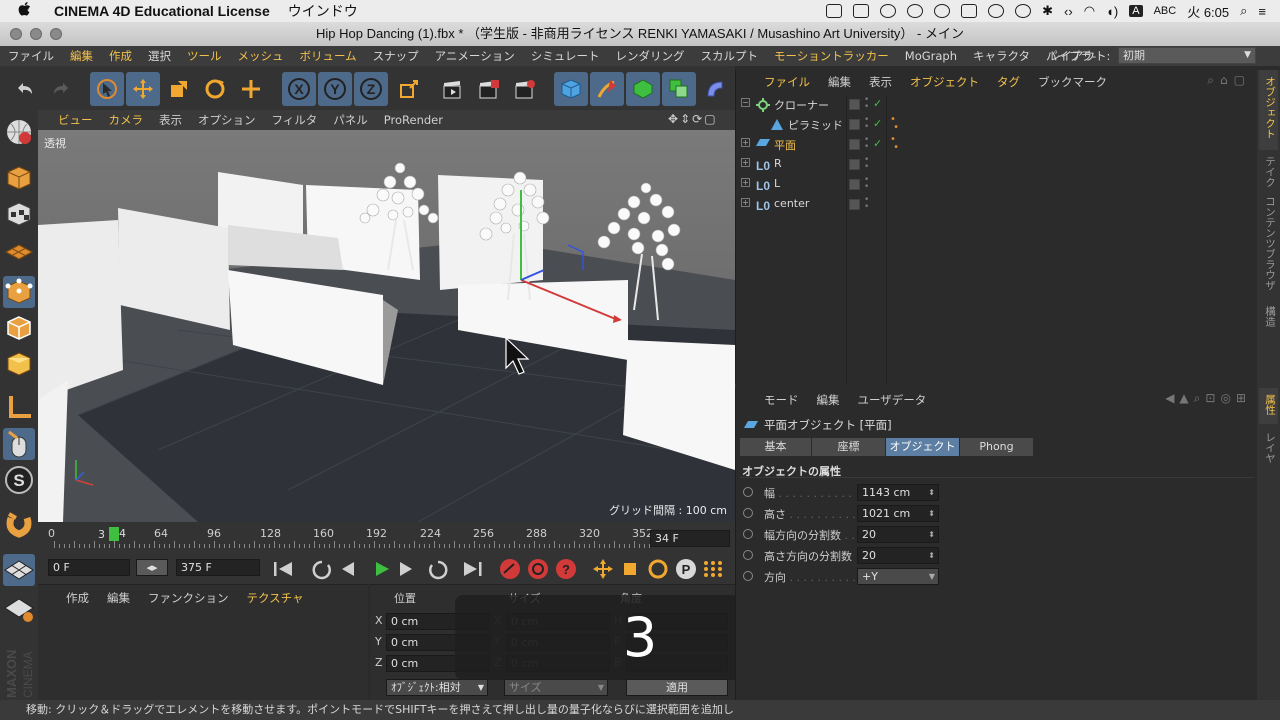 This screenshot has width=1280, height=720. I want to click on timeline: 0 64 96 128 160 192 224 256 288 320 352 34 3 34 F, so click(386, 537).